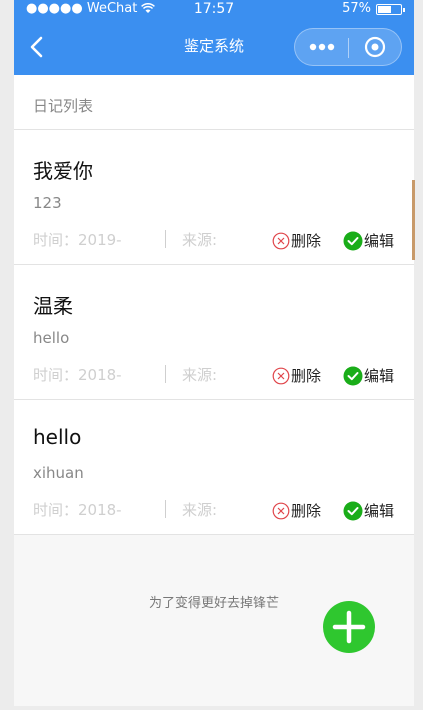 The image size is (423, 710). Describe the element at coordinates (413, 220) in the screenshot. I see `window-edge` at that location.